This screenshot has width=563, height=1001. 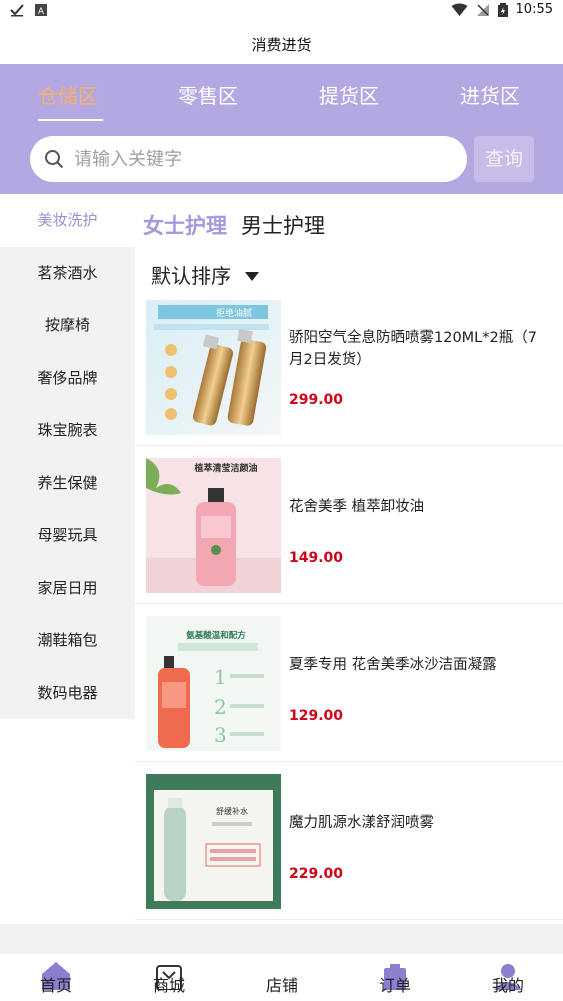 I want to click on product-image: 氨基酸温和配方 1 2 3, so click(x=213, y=683).